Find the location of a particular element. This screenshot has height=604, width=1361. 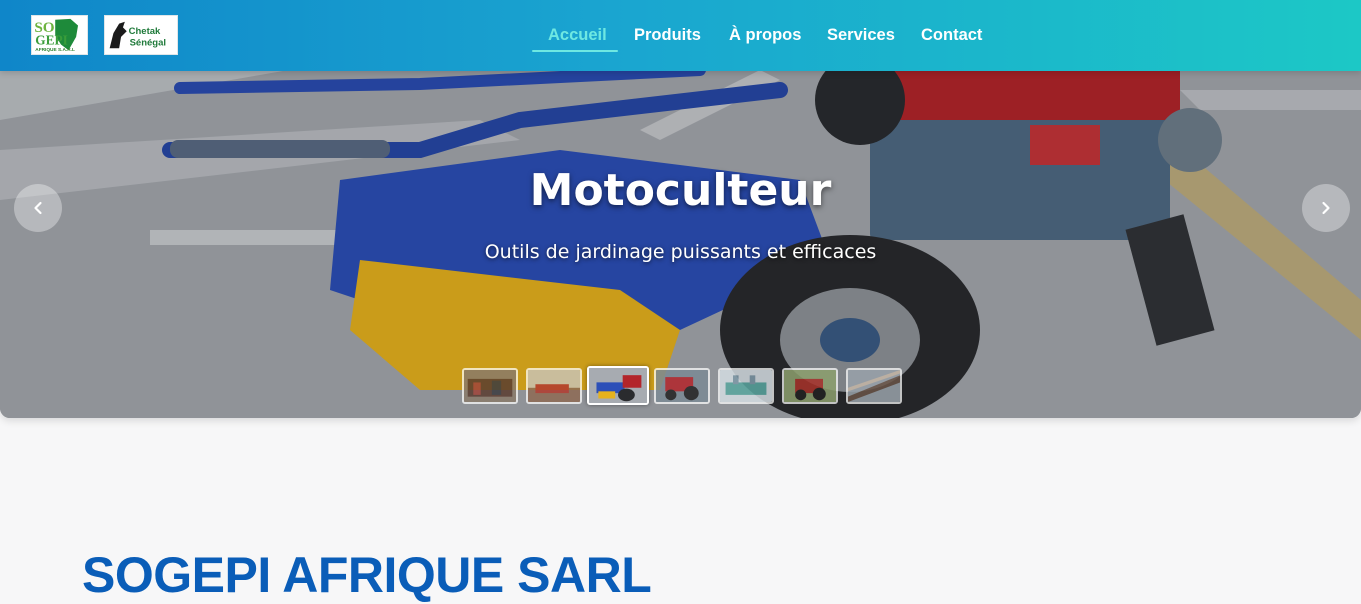

carousel-next-button is located at coordinates (1326, 208).